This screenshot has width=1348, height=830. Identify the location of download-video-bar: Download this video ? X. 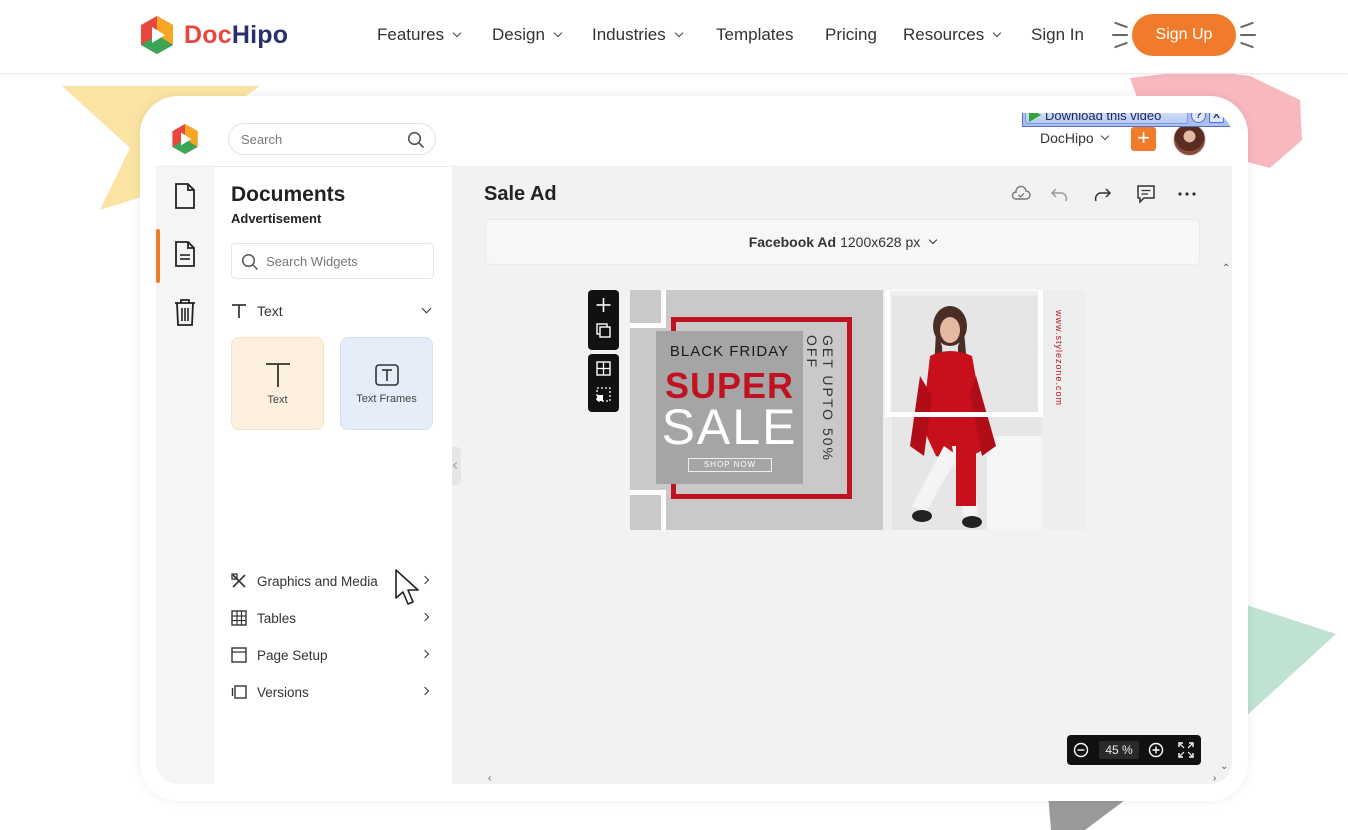
(1127, 120).